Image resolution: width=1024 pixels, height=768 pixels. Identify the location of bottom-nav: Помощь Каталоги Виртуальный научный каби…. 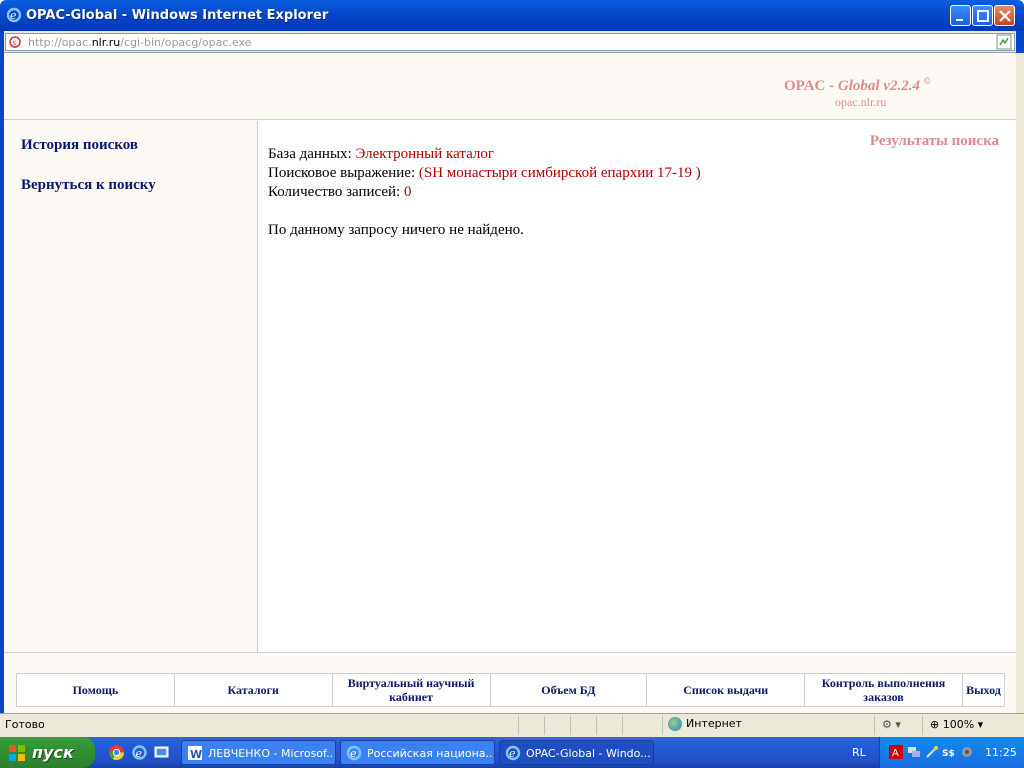
(511, 690).